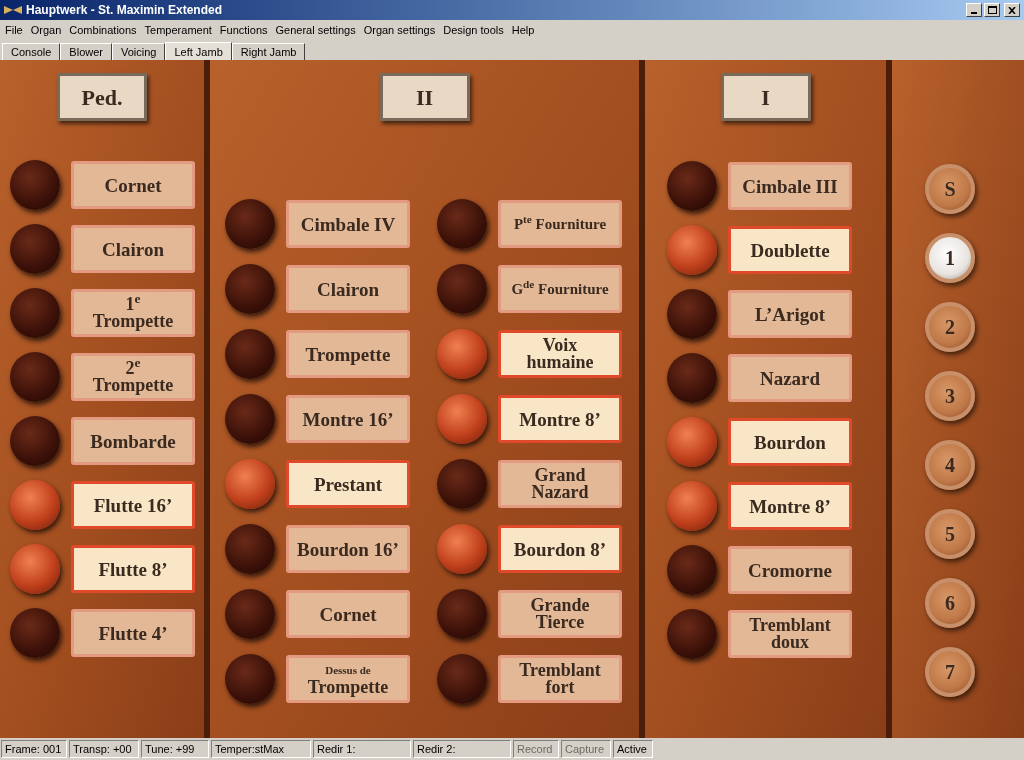 This screenshot has height=760, width=1024. I want to click on stop-label: Trompette, so click(348, 354).